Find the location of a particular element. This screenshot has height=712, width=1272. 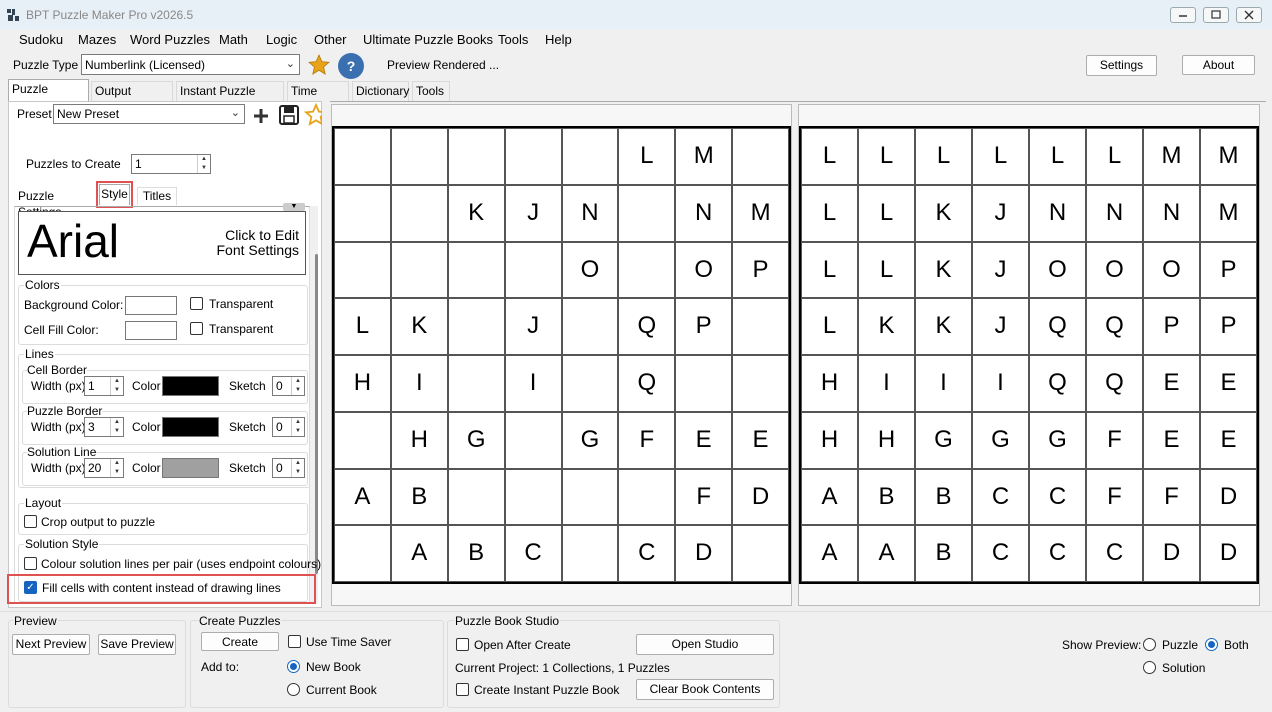

puzzle-border-sketch-stepper: 0 ▲ ▼ is located at coordinates (288, 427).